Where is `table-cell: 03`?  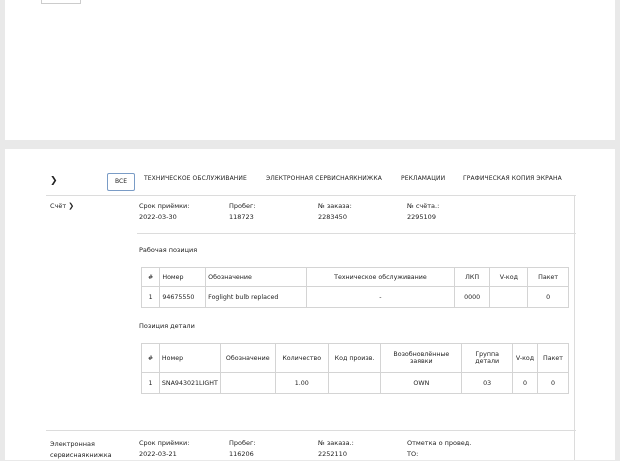
table-cell: 03 is located at coordinates (487, 383).